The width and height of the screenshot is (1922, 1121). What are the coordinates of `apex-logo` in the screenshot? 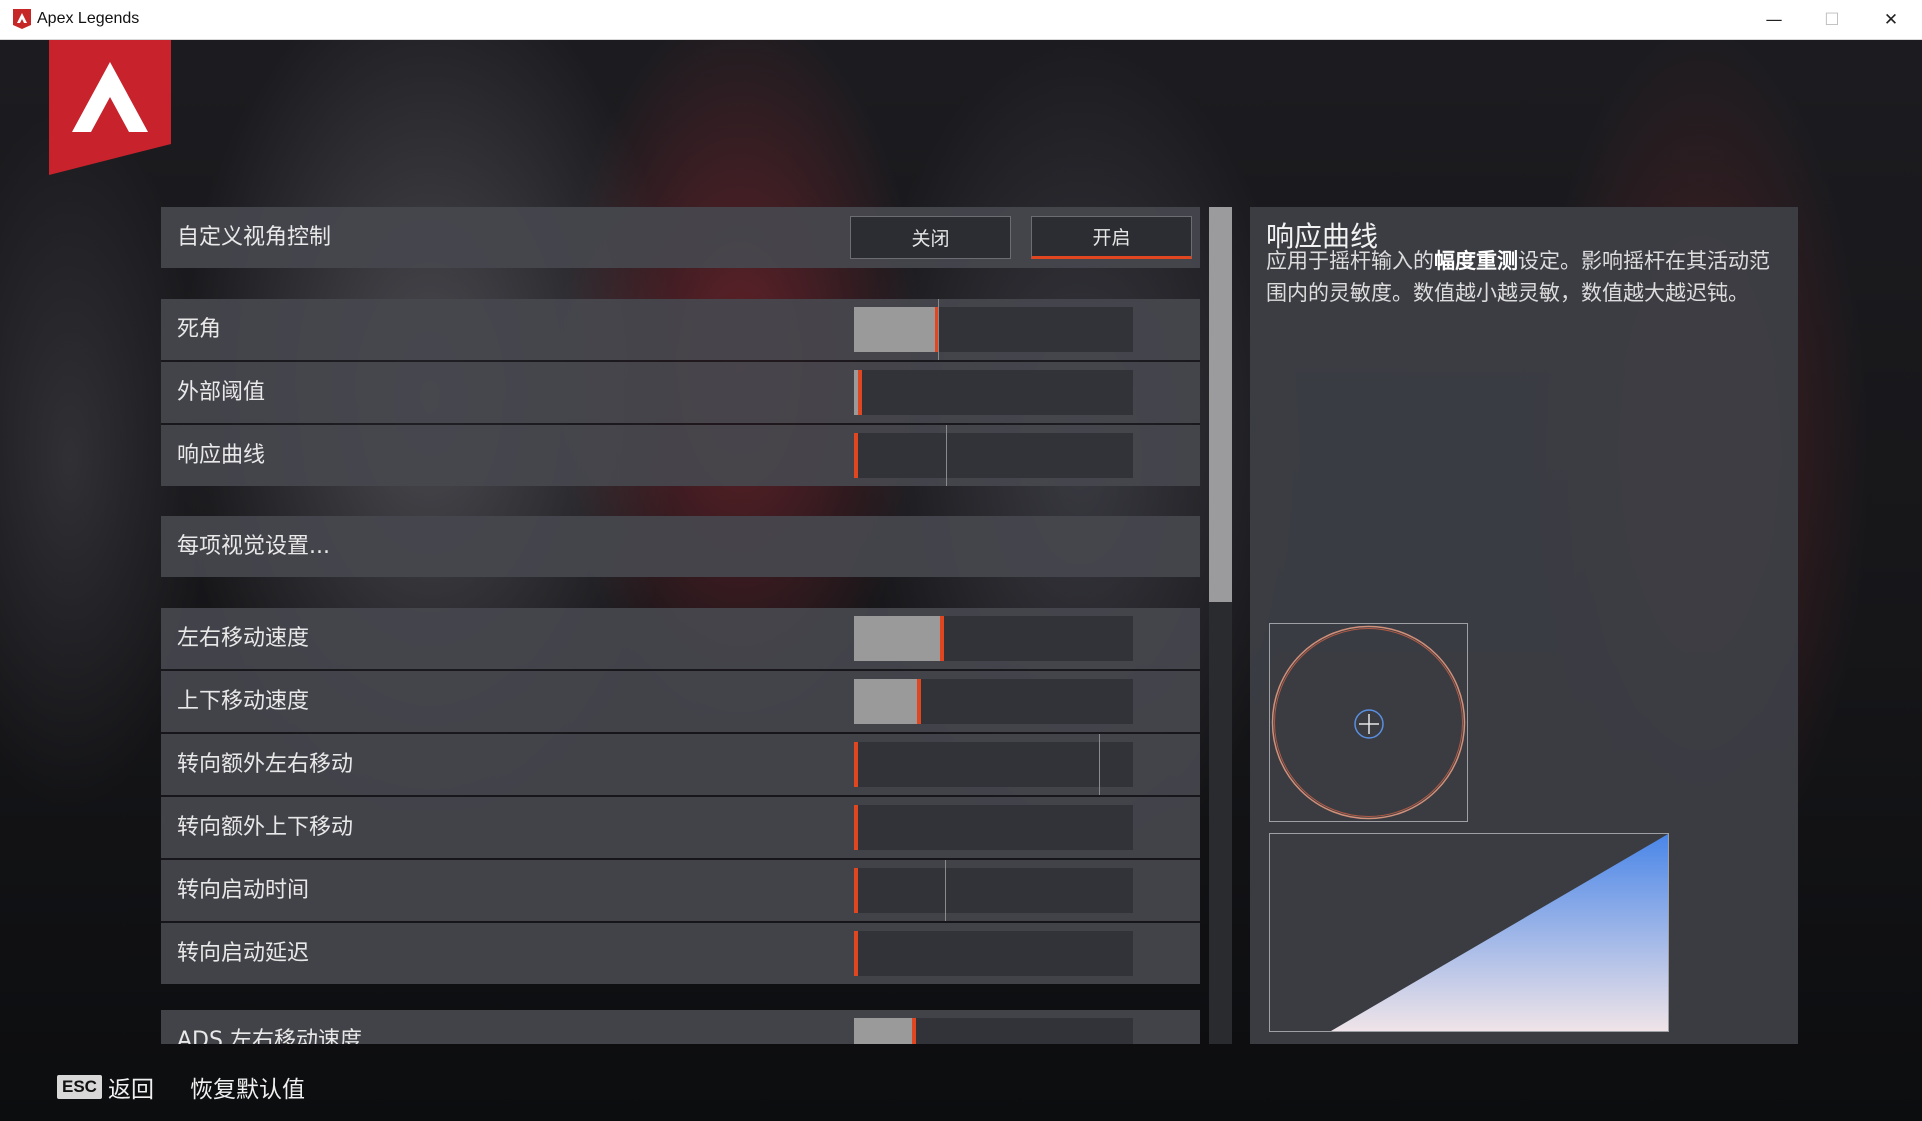 It's located at (110, 107).